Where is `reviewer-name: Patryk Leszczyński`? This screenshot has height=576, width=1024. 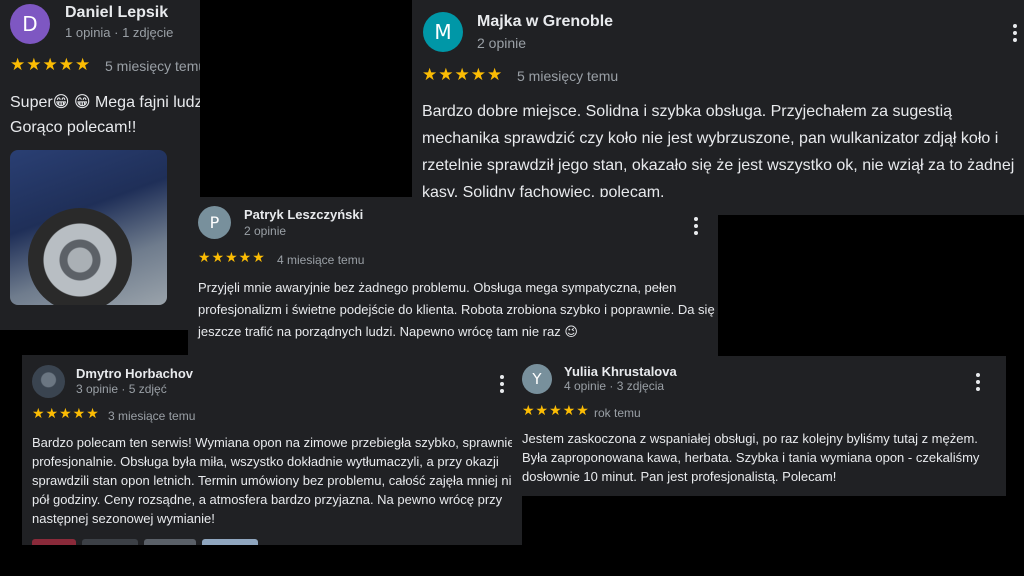
reviewer-name: Patryk Leszczyński is located at coordinates (303, 214).